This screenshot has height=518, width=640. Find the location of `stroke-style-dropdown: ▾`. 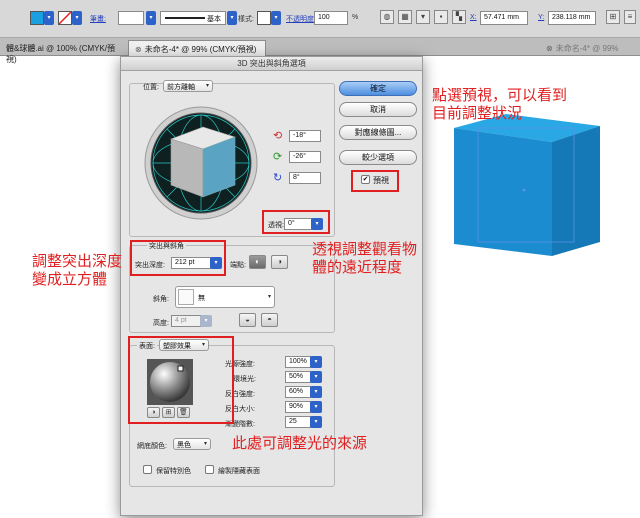

stroke-style-dropdown: ▾ is located at coordinates (232, 18).